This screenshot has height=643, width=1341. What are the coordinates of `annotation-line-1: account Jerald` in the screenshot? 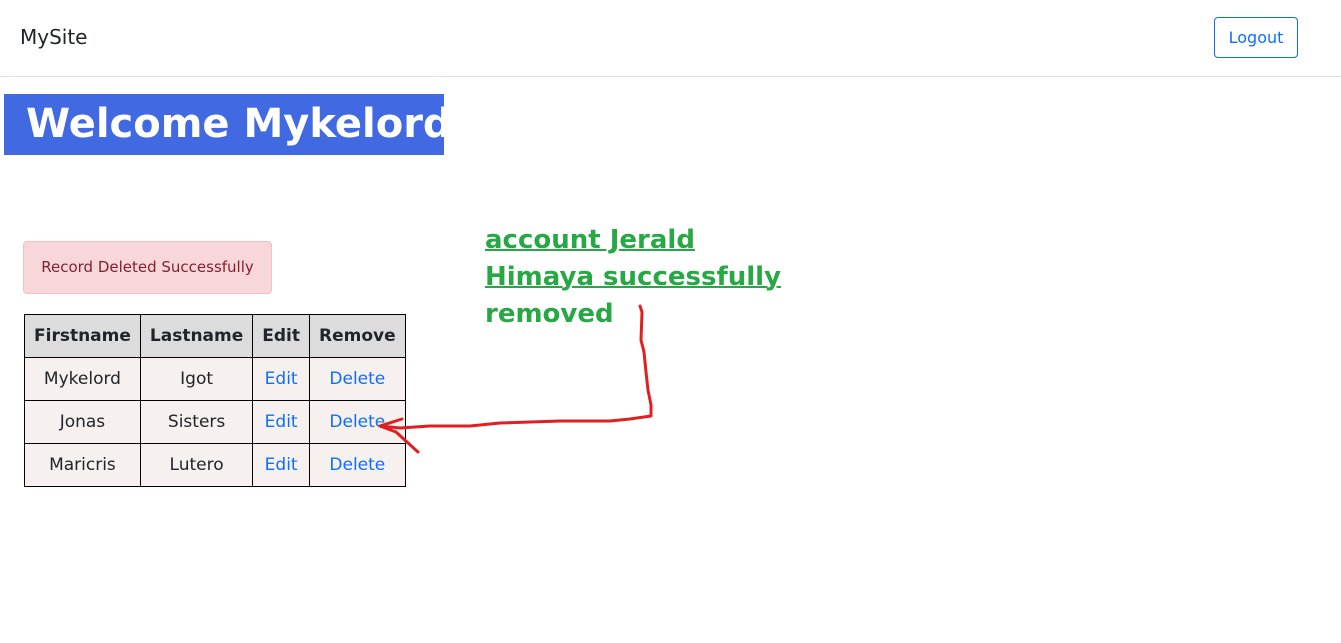 It's located at (590, 240).